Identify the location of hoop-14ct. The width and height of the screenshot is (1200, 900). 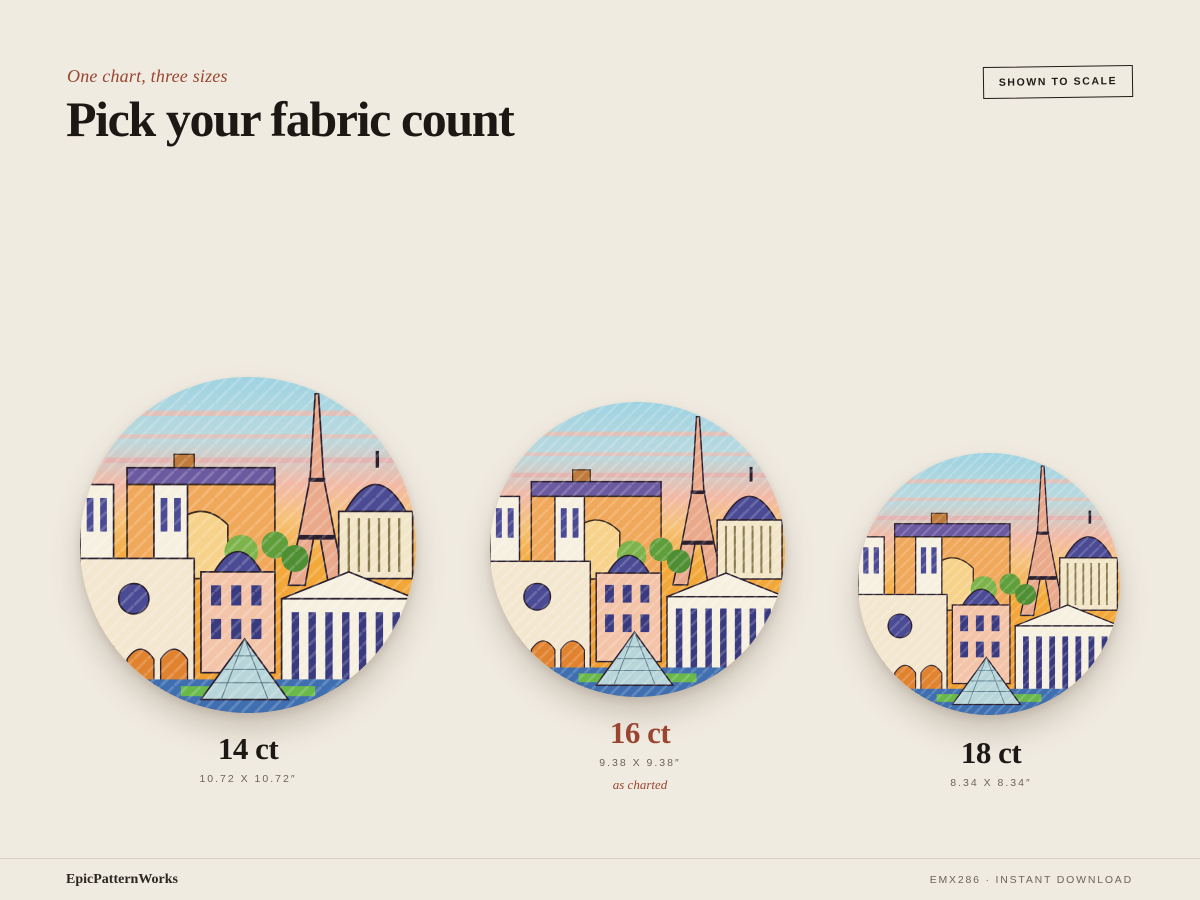
(248, 545).